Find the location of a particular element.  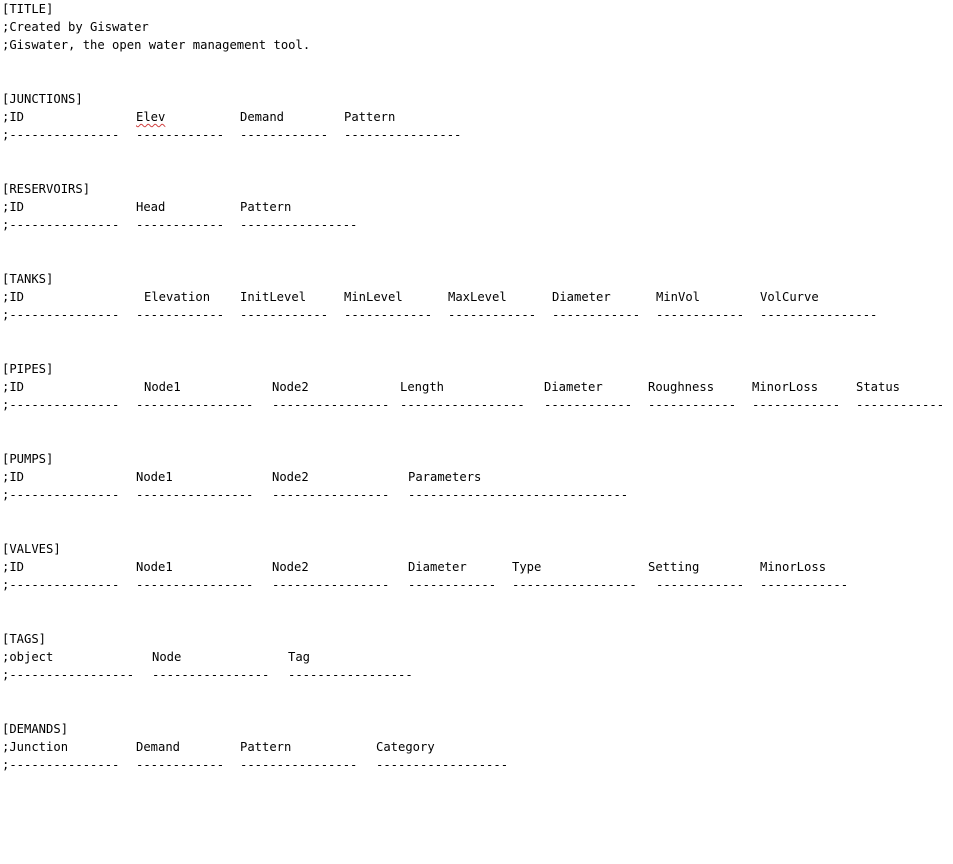

section-header-tags: [TAGS] is located at coordinates (24, 639).